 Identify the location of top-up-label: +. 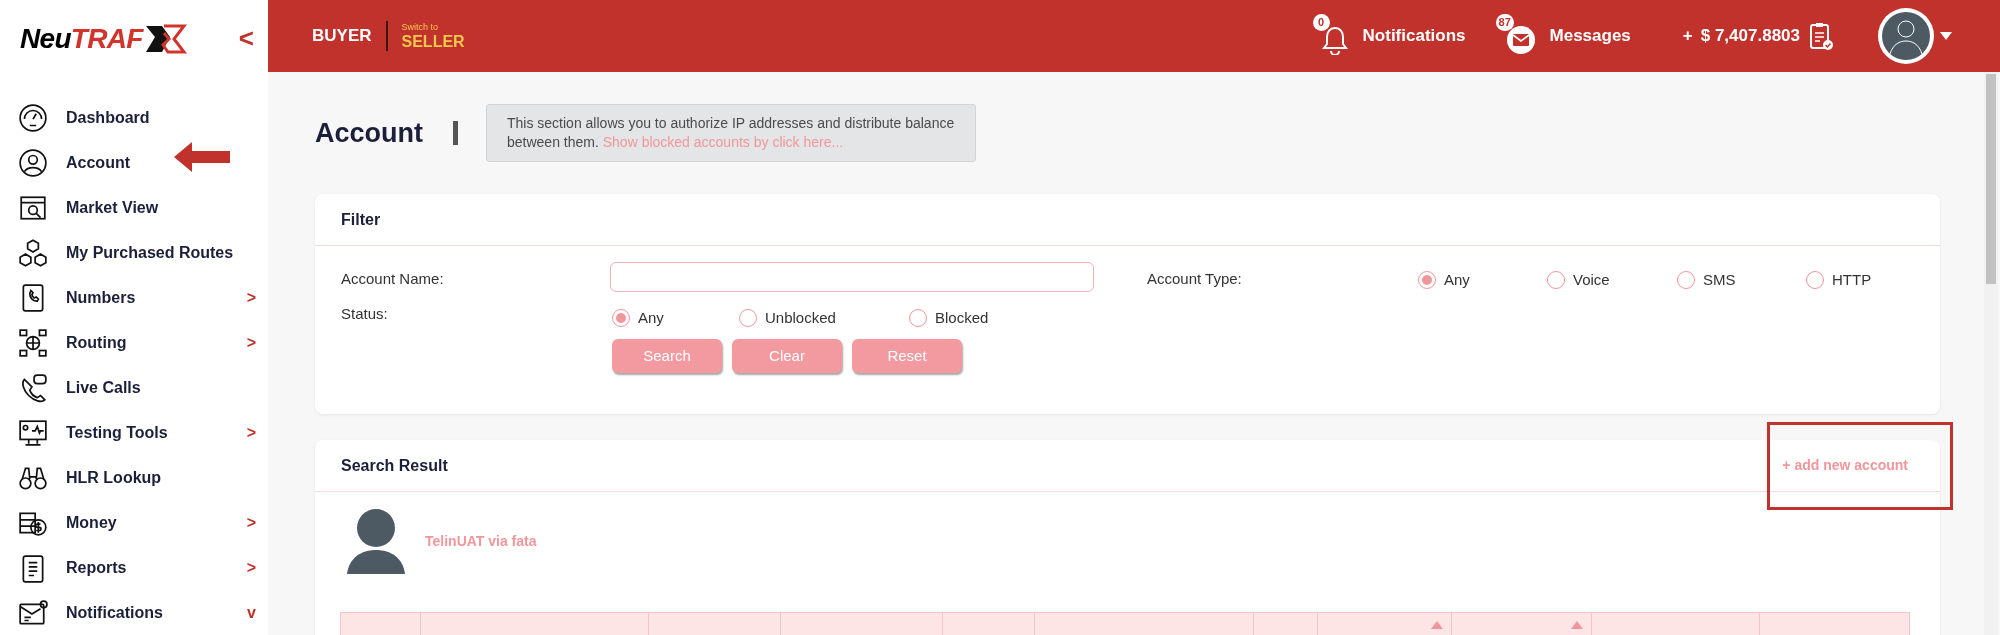
(1687, 36).